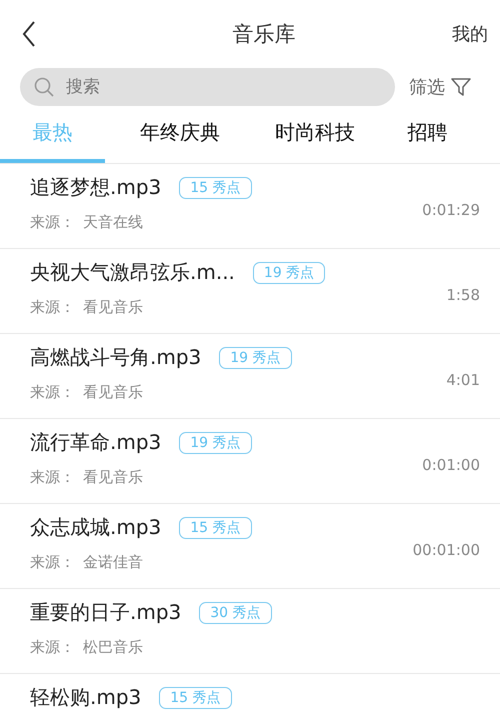  Describe the element at coordinates (116, 357) in the screenshot. I see `track-name: 高燃战斗号角.mp3` at that location.